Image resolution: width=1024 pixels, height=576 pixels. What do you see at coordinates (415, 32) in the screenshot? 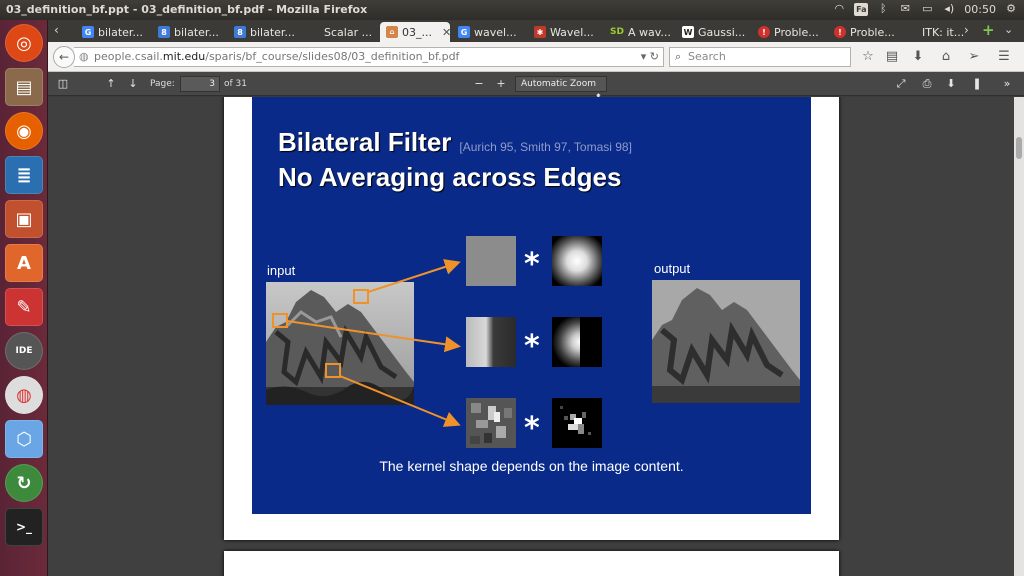
I see `tab-active: ⌂ 03_... ✕` at bounding box center [415, 32].